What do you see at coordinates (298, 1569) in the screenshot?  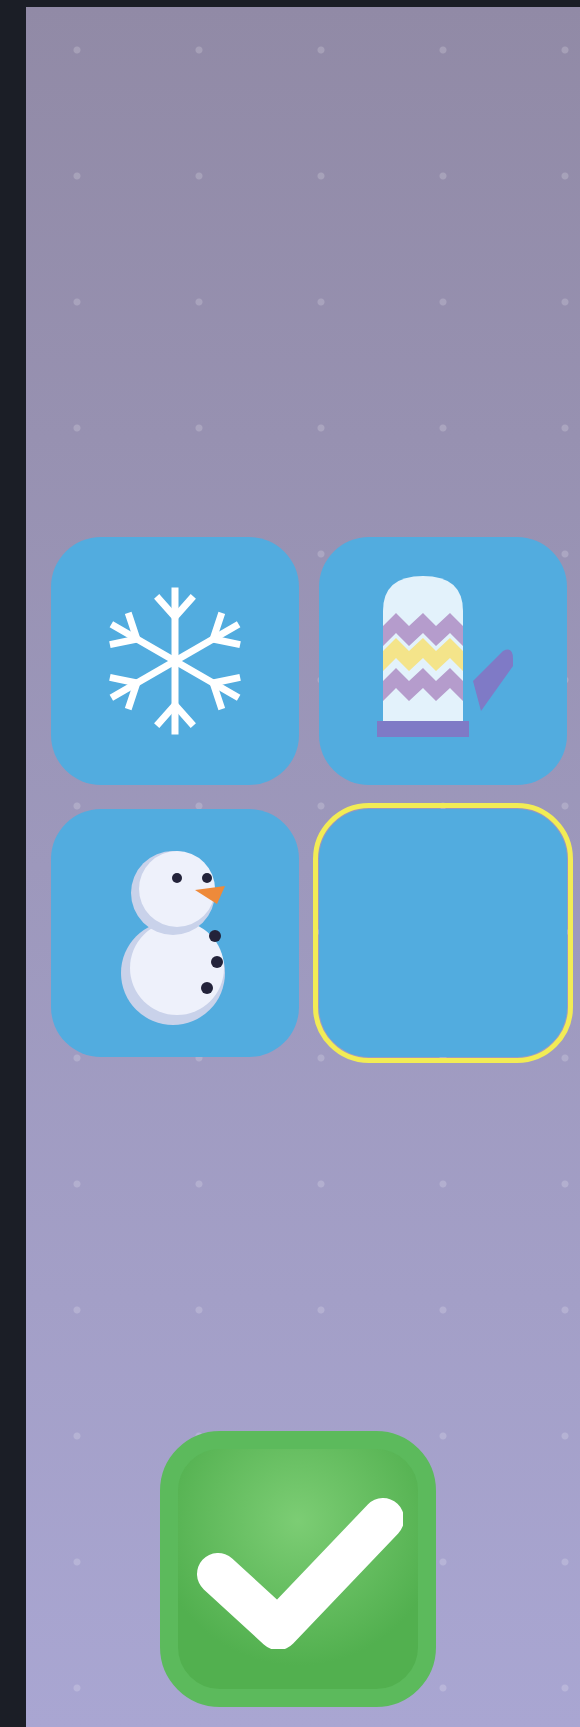 I see `confirm-button` at bounding box center [298, 1569].